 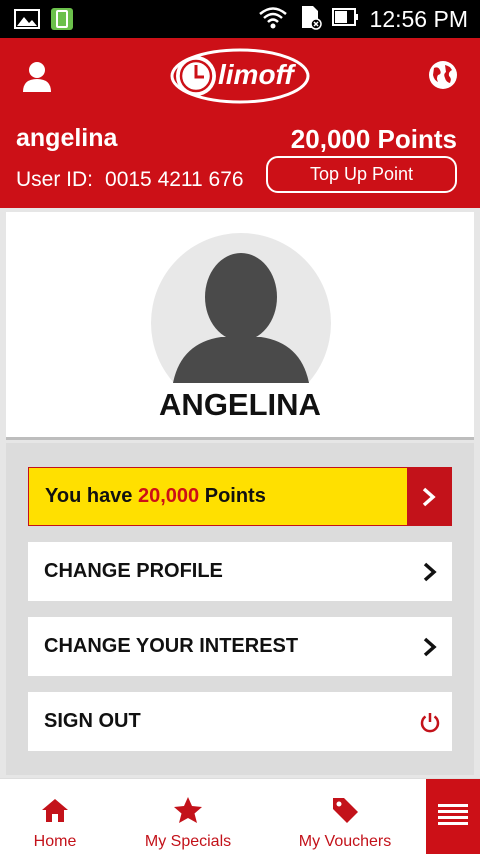 What do you see at coordinates (169, 496) in the screenshot?
I see `points-value: 20,000` at bounding box center [169, 496].